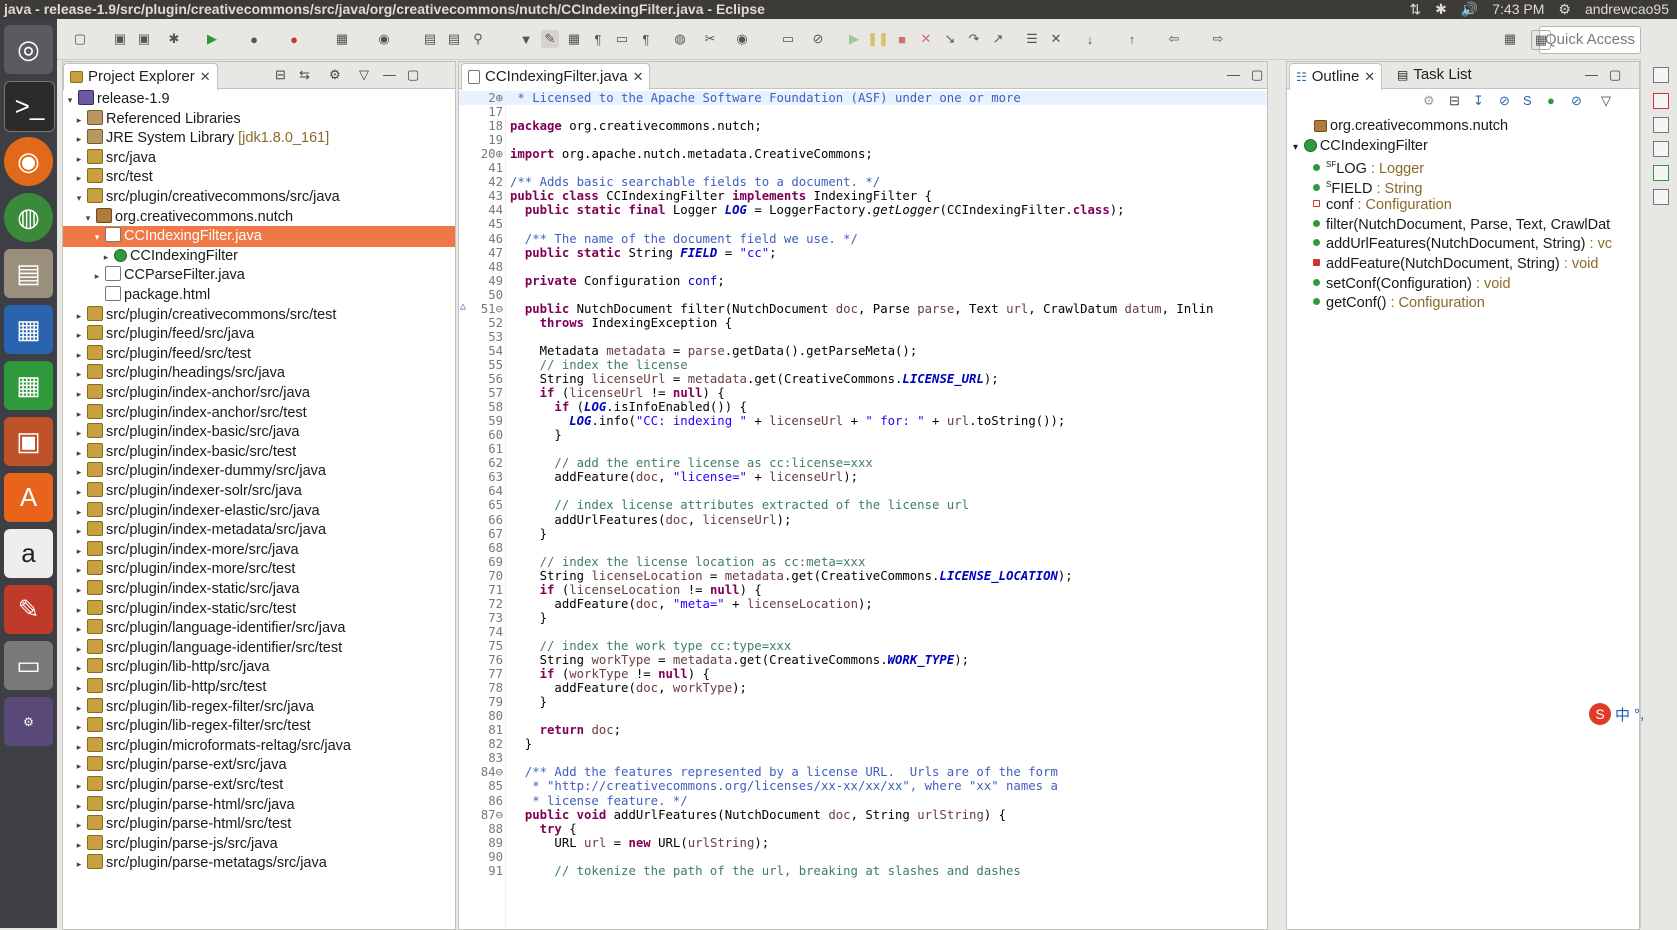 Image resolution: width=1677 pixels, height=930 pixels. I want to click on focus-icon: ⚙, so click(1429, 101).